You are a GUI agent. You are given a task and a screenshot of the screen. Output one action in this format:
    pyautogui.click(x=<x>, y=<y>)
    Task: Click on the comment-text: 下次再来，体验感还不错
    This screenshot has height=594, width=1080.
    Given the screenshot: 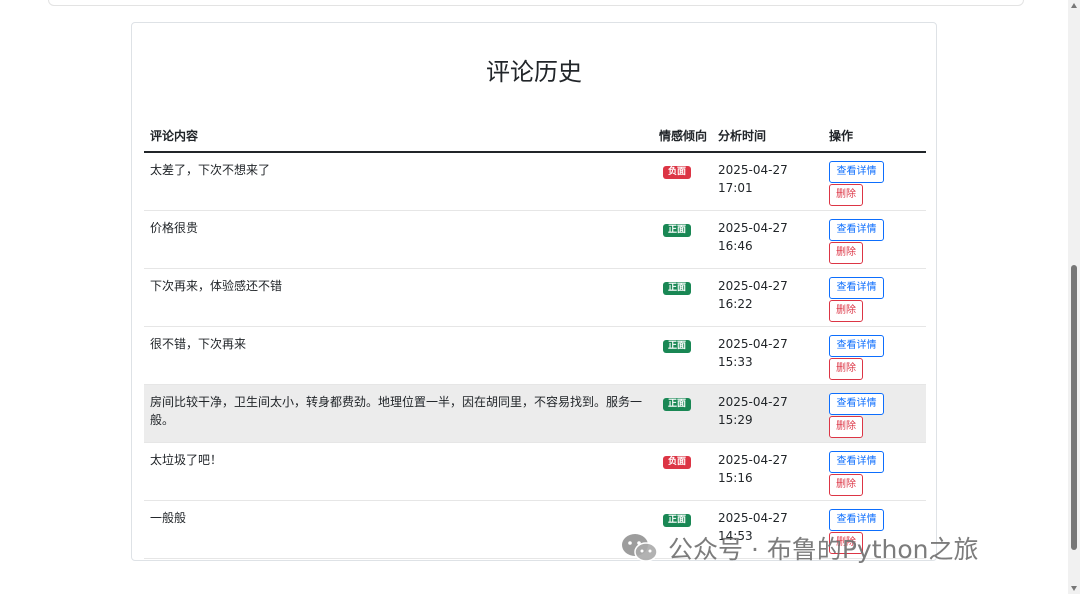 What is the action you would take?
    pyautogui.click(x=216, y=286)
    